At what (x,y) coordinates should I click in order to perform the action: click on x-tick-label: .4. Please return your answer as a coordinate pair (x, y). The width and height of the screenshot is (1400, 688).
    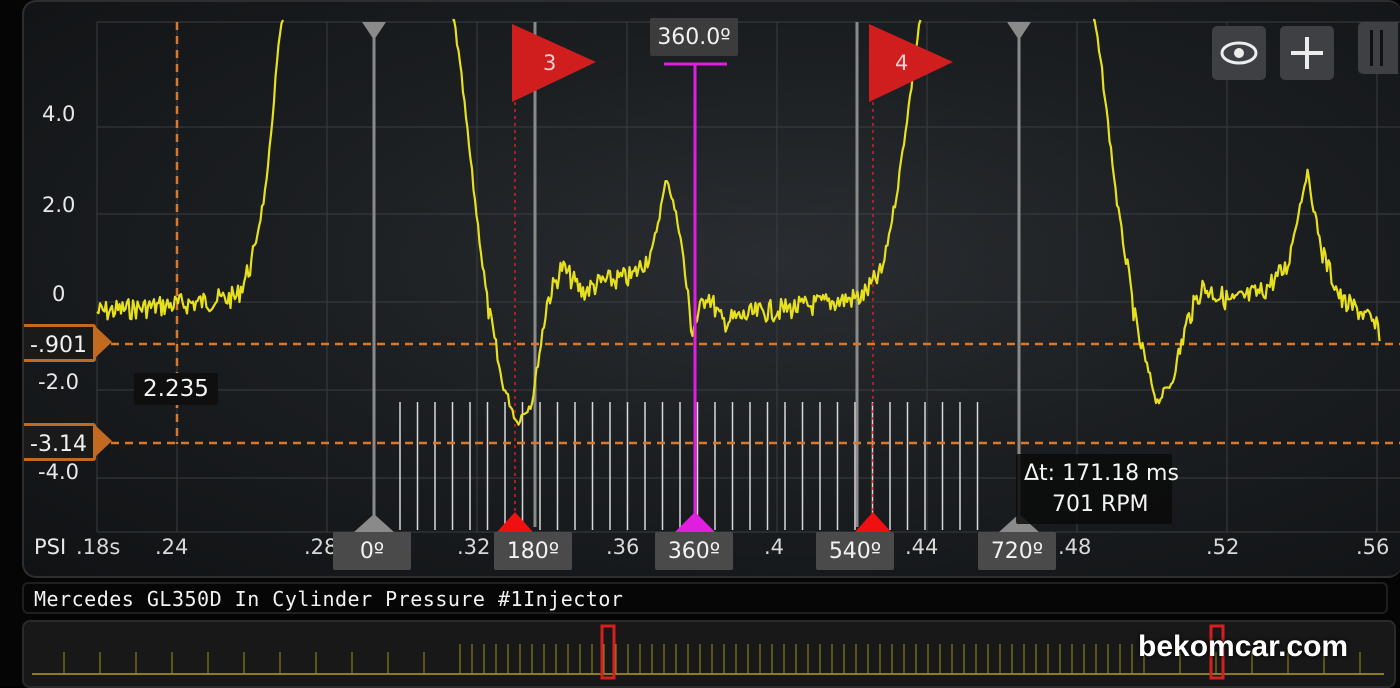
    Looking at the image, I should click on (774, 547).